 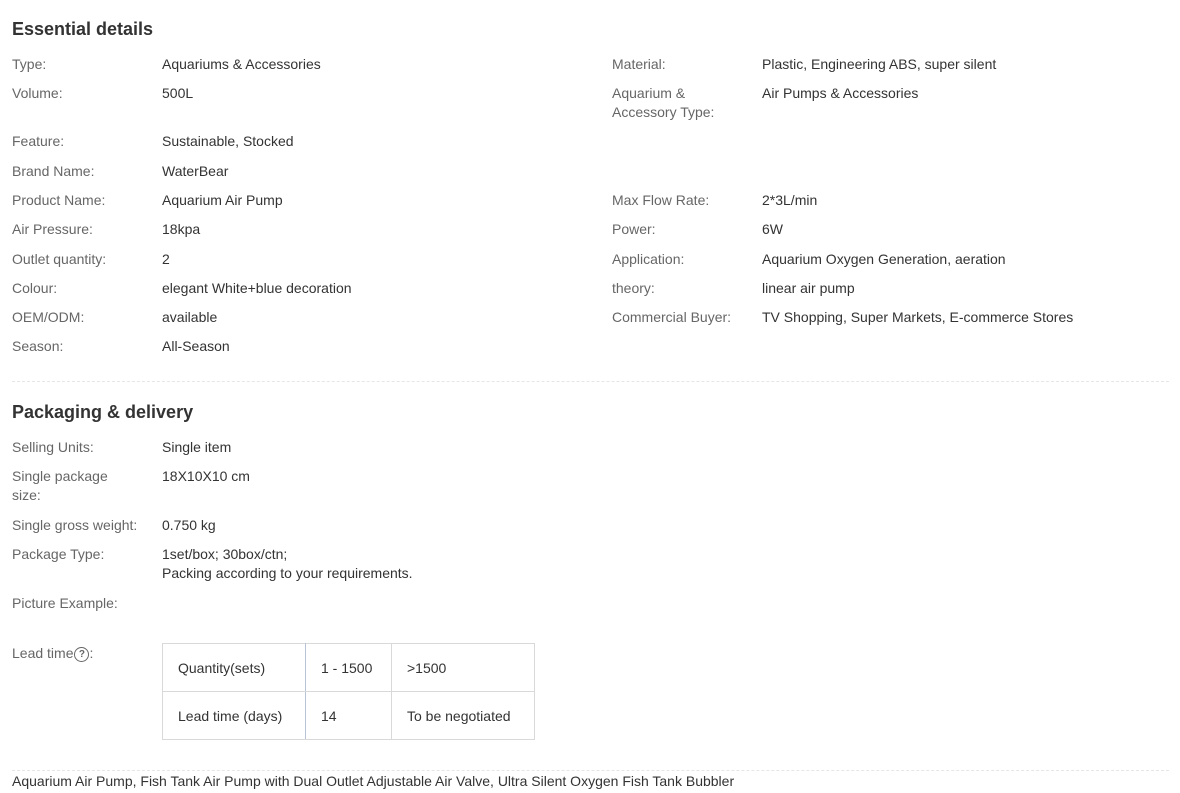 I want to click on volume-label: Volume:, so click(x=37, y=93).